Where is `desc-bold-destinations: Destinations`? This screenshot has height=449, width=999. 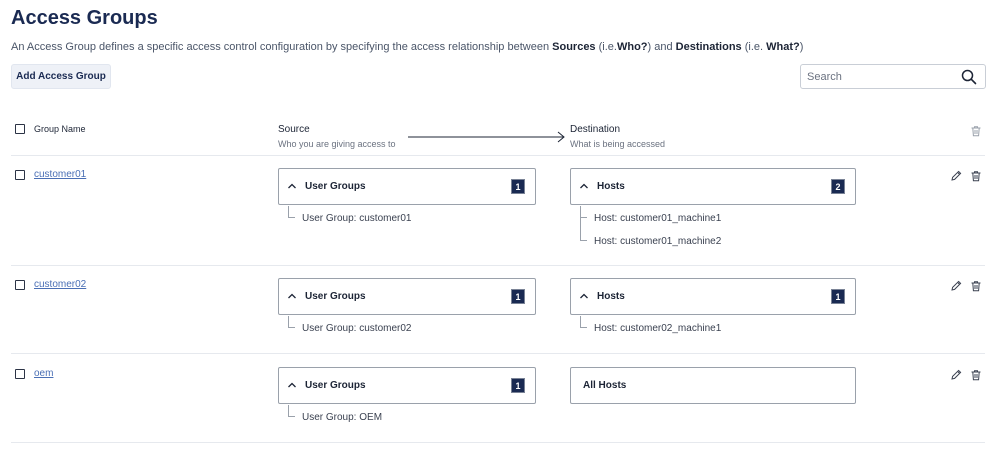 desc-bold-destinations: Destinations is located at coordinates (708, 47).